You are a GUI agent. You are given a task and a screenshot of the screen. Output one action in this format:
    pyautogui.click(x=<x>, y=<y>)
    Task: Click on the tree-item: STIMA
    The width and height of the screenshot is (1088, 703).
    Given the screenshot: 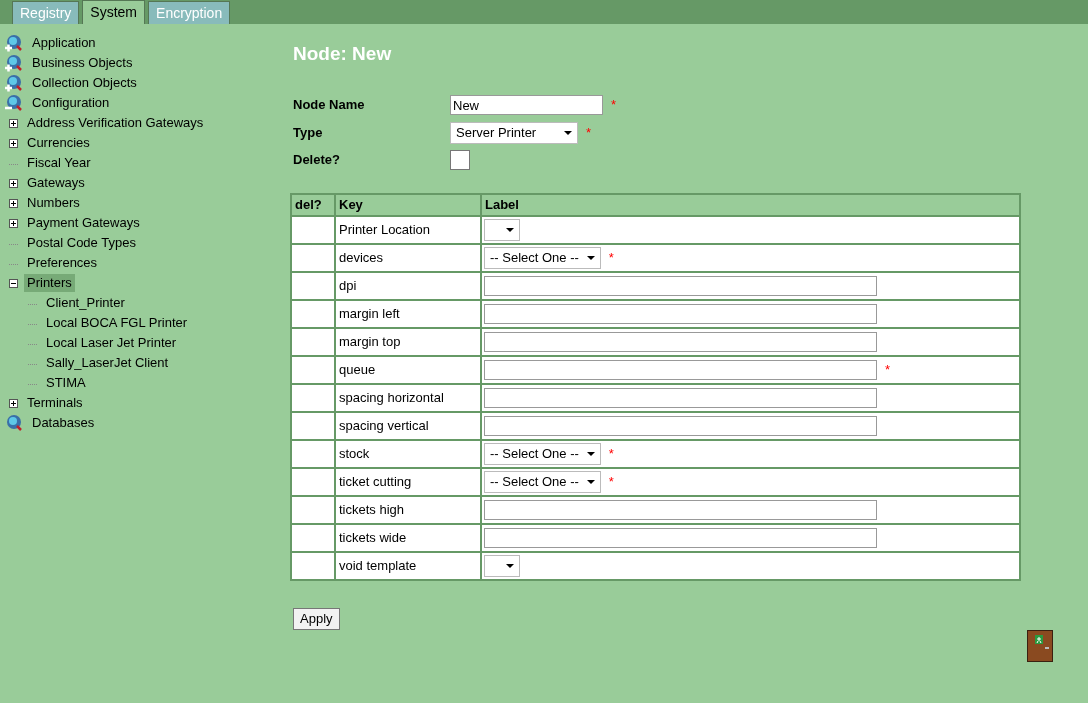 What is the action you would take?
    pyautogui.click(x=66, y=383)
    